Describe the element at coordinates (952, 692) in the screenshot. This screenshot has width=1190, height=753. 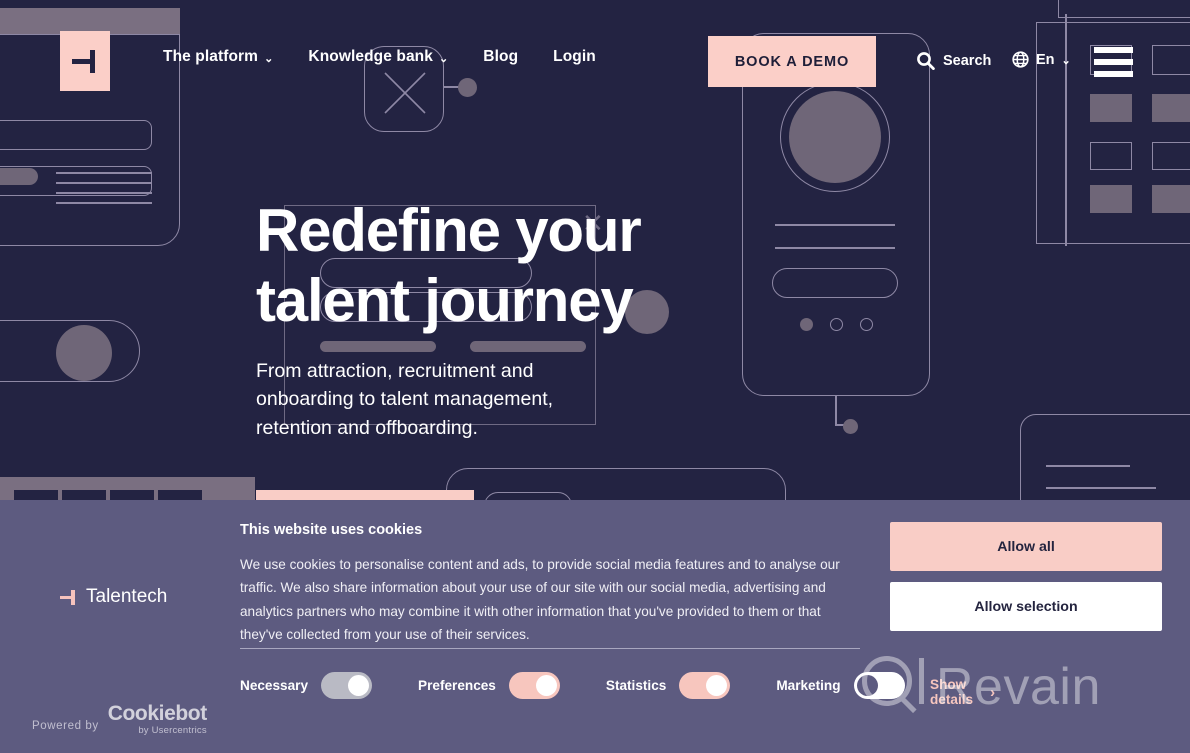
I see `show-details-label: Show details` at that location.